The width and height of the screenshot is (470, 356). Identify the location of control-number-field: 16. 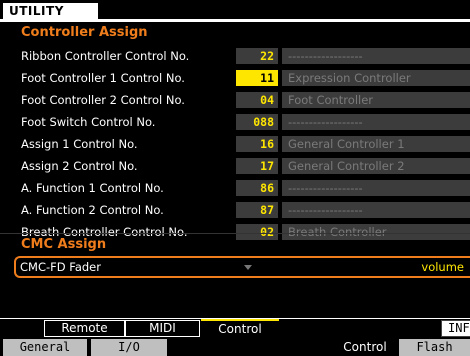
(257, 144).